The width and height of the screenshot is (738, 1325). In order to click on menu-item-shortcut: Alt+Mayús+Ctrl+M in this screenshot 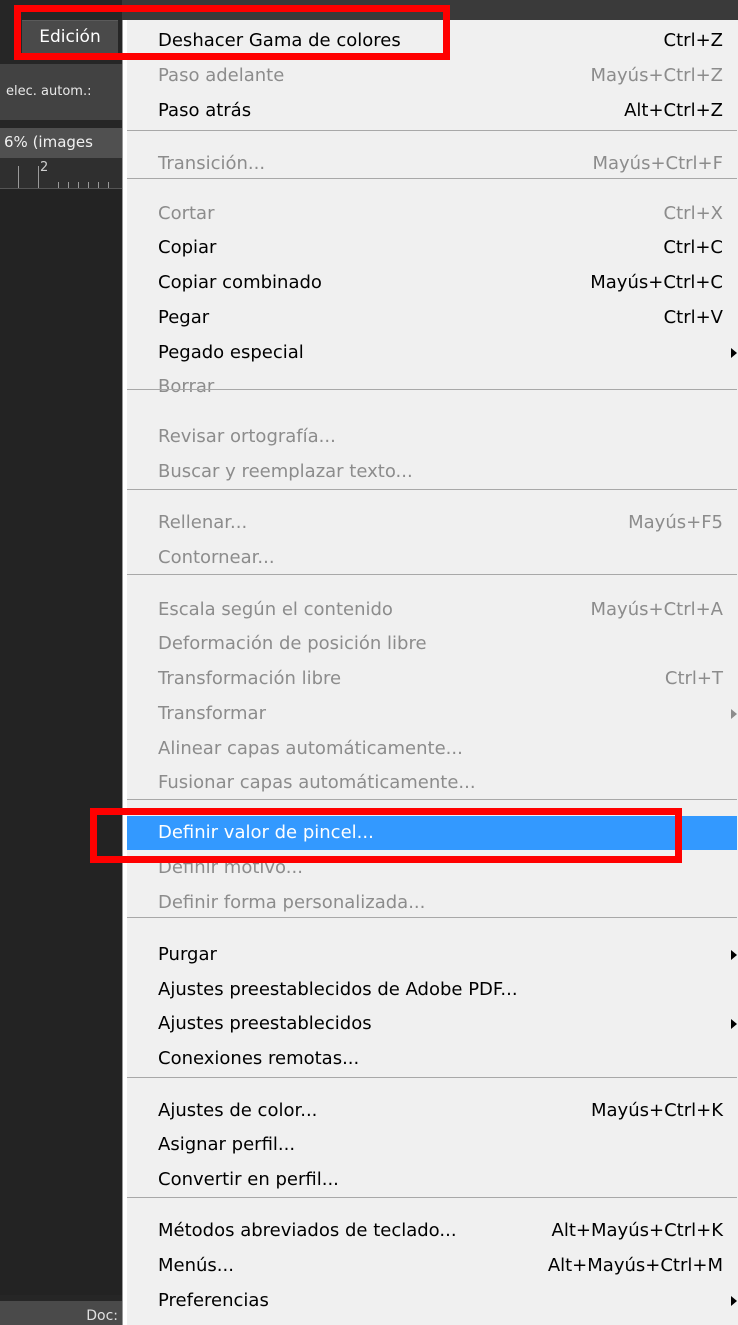, I will do `click(635, 1265)`.